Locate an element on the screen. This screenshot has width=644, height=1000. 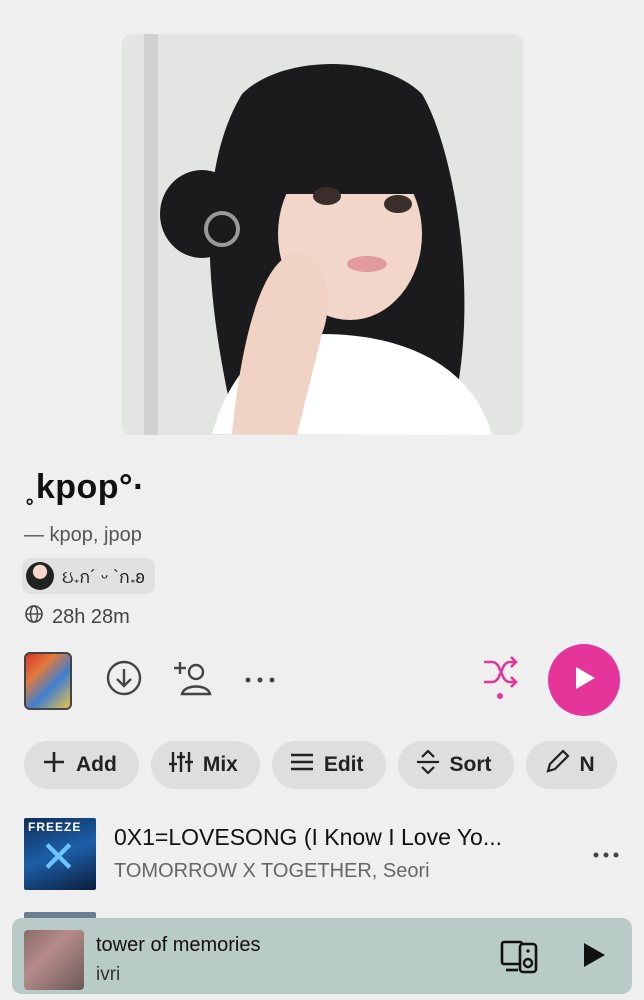
playlist-thumbnail is located at coordinates (48, 681).